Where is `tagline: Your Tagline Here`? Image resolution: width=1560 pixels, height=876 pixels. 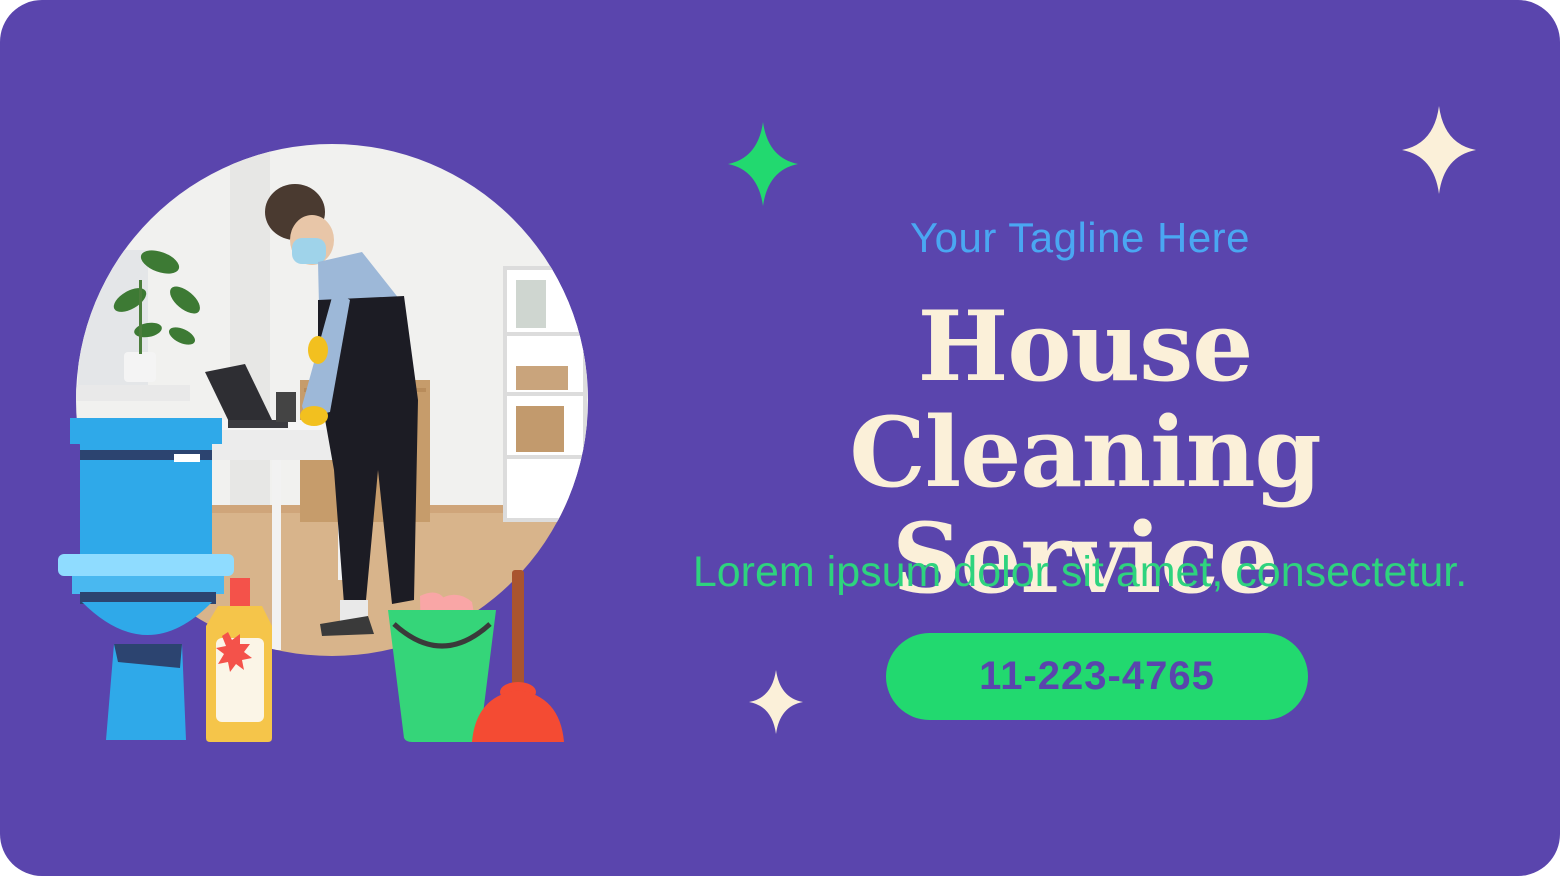 tagline: Your Tagline Here is located at coordinates (1080, 237).